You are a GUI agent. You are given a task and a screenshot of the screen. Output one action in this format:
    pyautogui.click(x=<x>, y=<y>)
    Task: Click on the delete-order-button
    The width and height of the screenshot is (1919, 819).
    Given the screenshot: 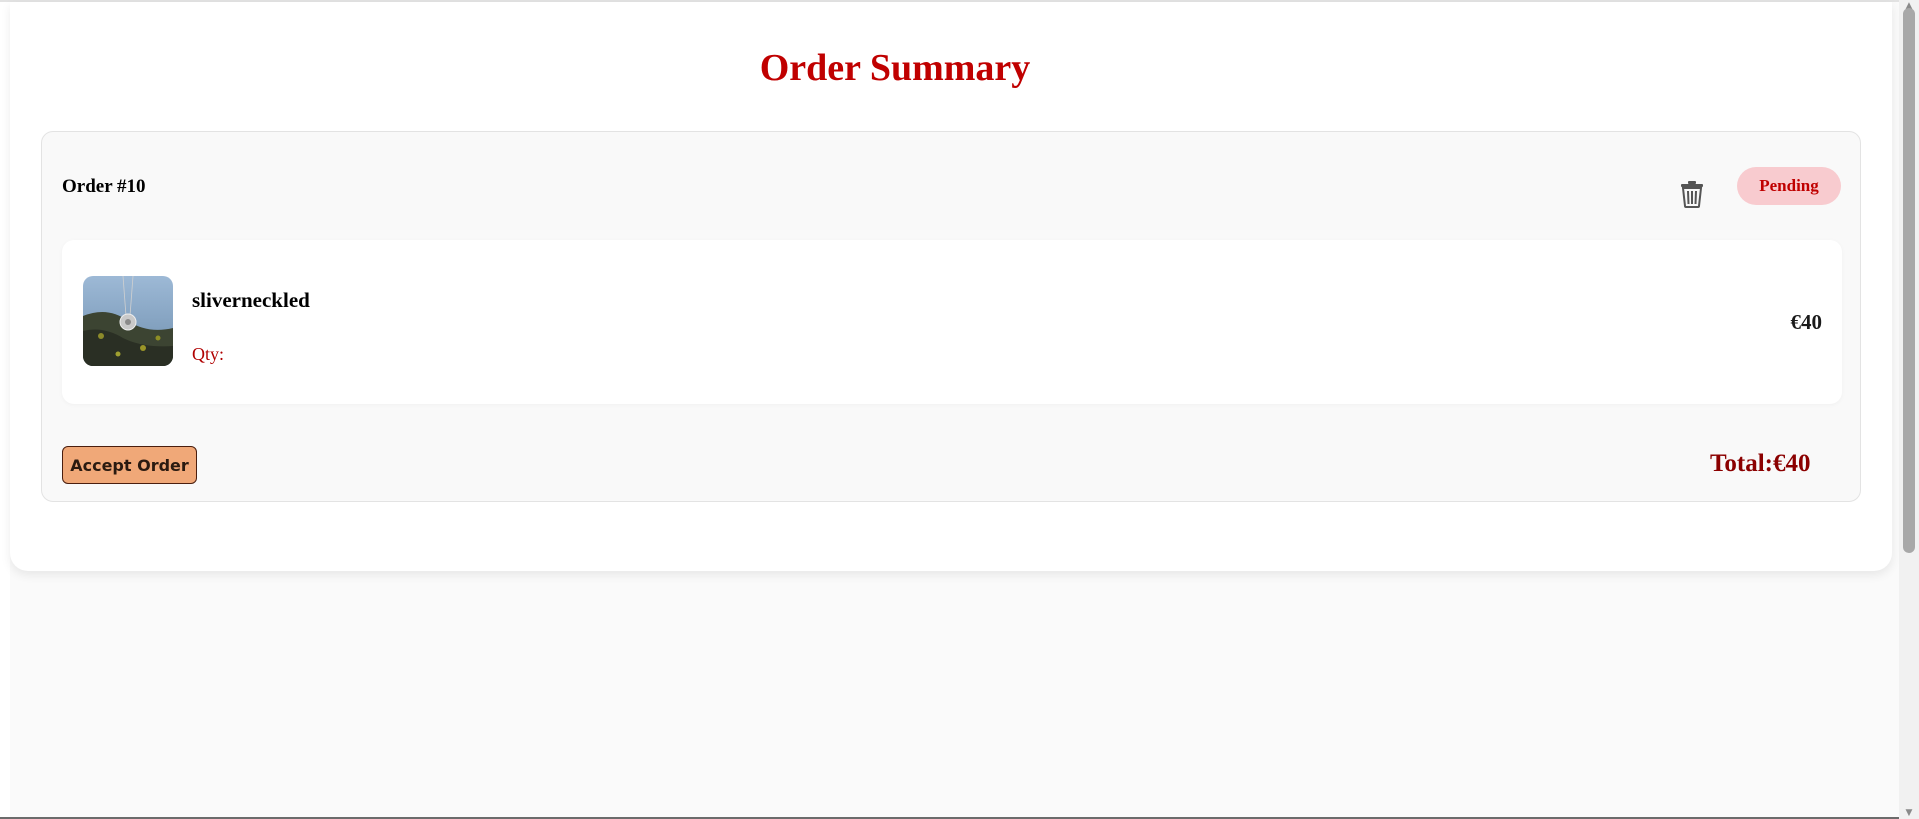 What is the action you would take?
    pyautogui.click(x=1692, y=194)
    